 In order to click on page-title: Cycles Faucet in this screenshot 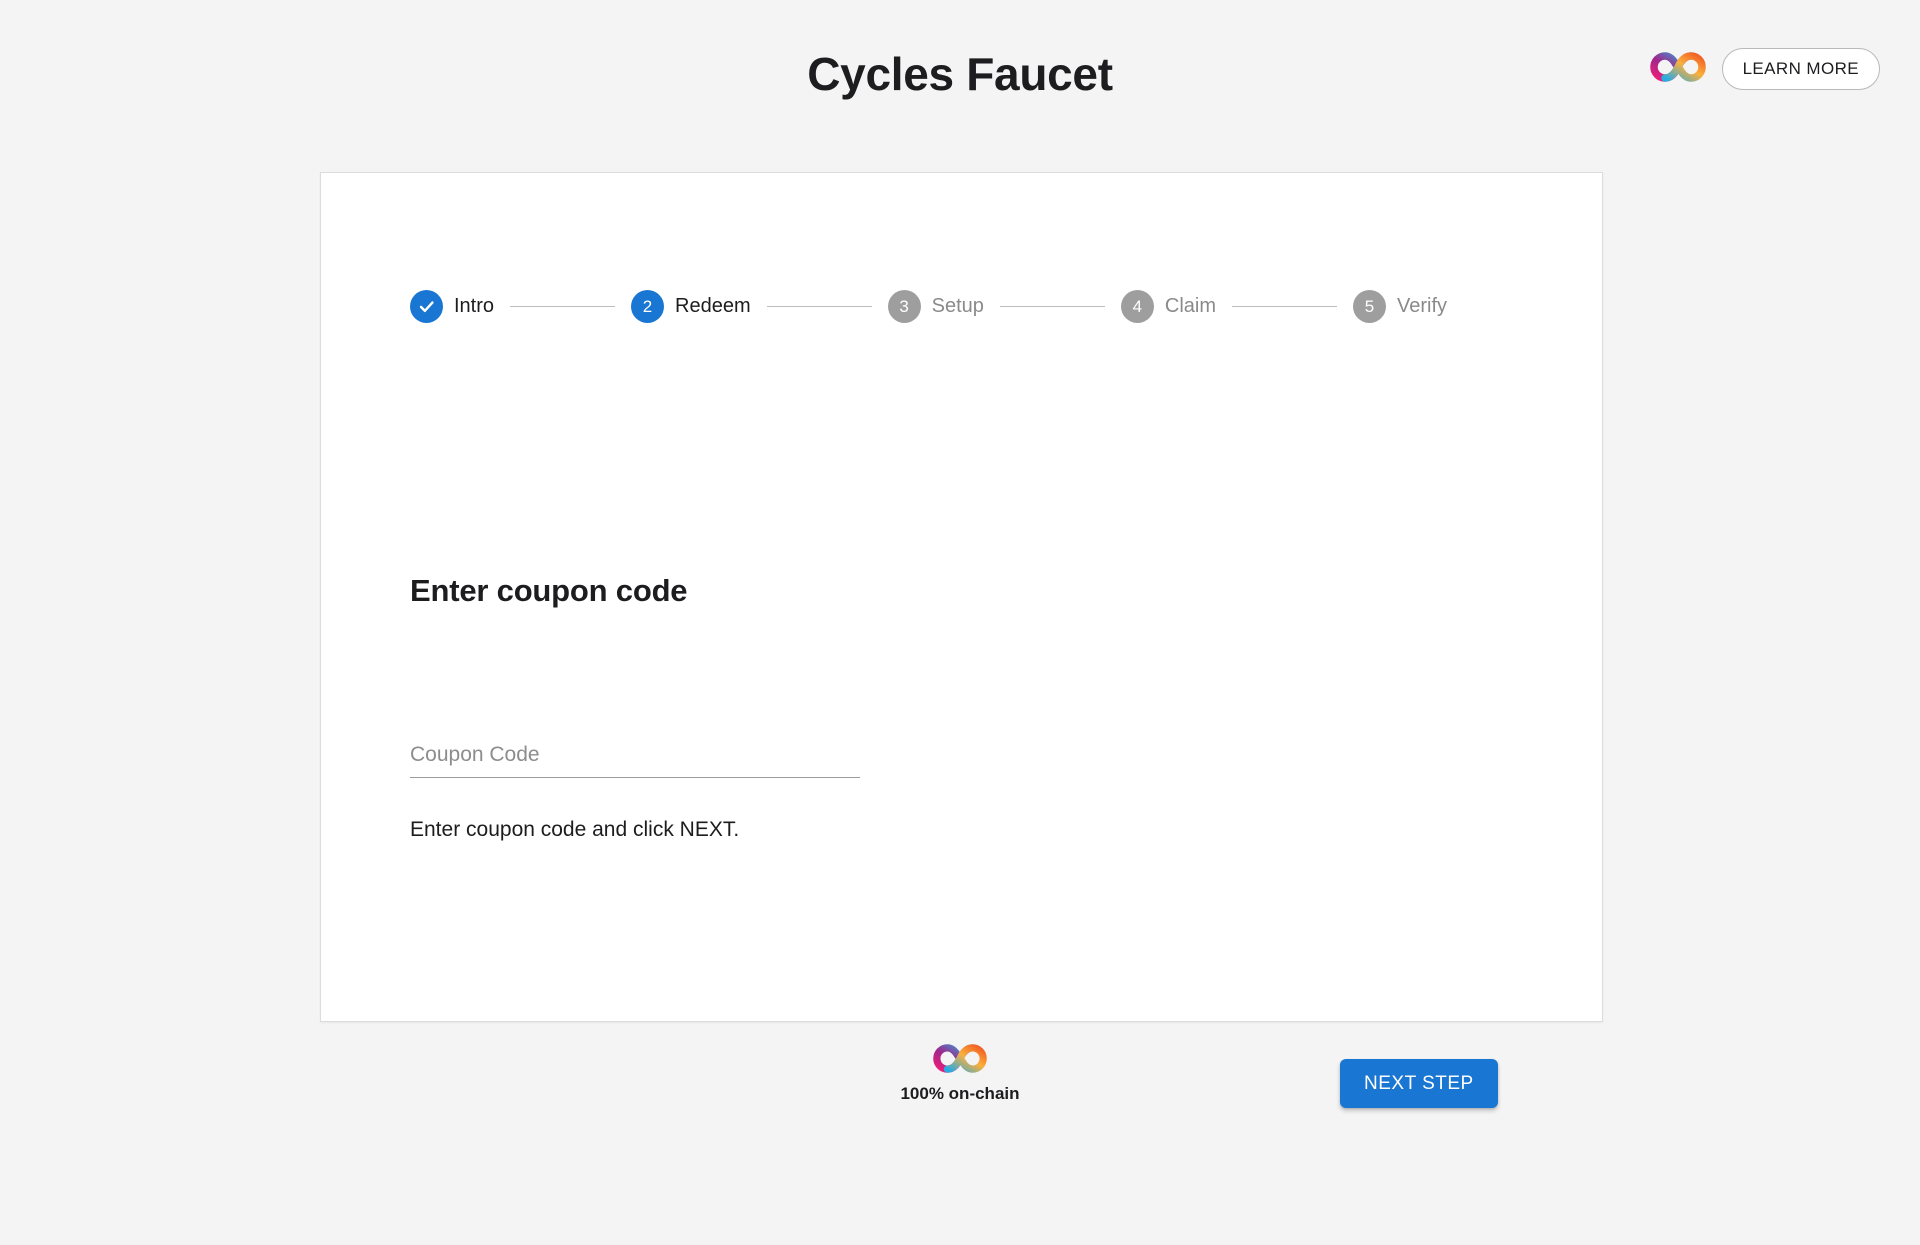, I will do `click(960, 74)`.